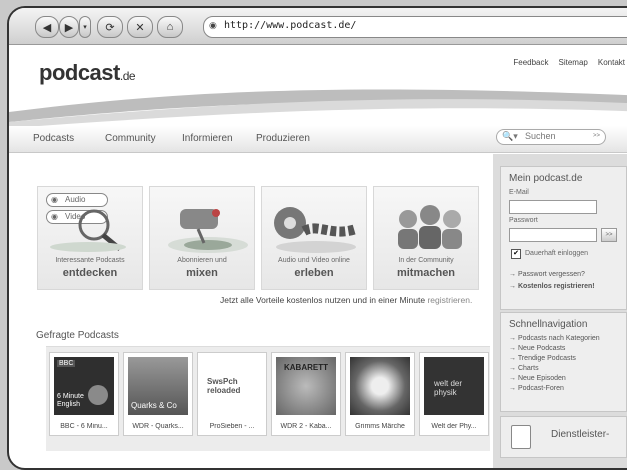  Describe the element at coordinates (77, 335) in the screenshot. I see `section-title-gefragte-podcasts: Gefragte Podcasts` at that location.